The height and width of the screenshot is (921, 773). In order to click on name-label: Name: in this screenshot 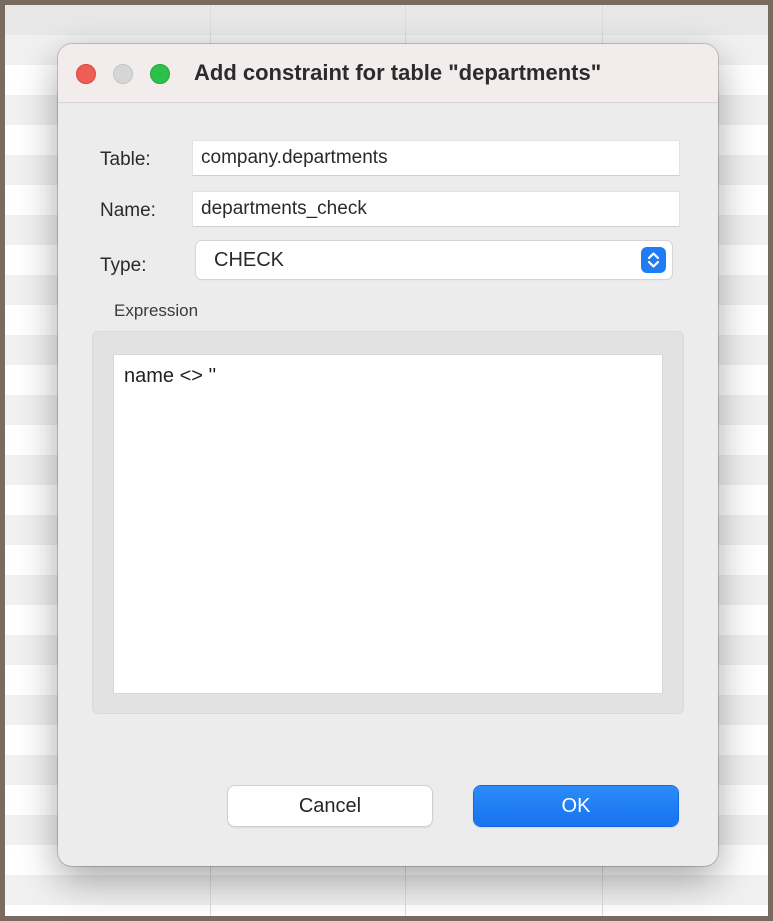, I will do `click(128, 210)`.